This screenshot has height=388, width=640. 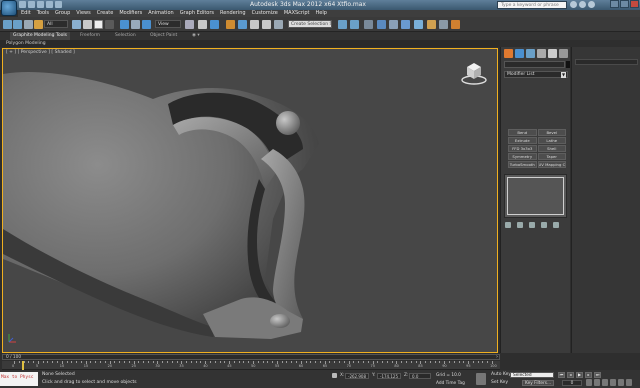 What do you see at coordinates (40, 52) in the screenshot?
I see `viewport-label: [ + ] [ Perspective ] [ Shaded ]` at bounding box center [40, 52].